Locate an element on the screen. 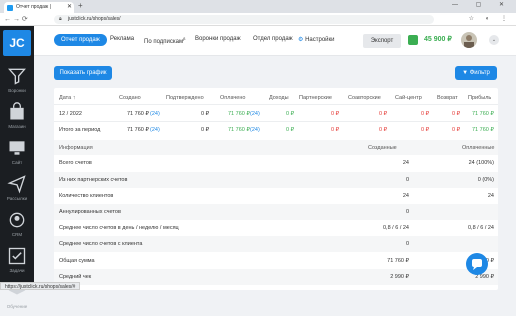 The image size is (516, 316). col-refund: Возврат is located at coordinates (447, 98).